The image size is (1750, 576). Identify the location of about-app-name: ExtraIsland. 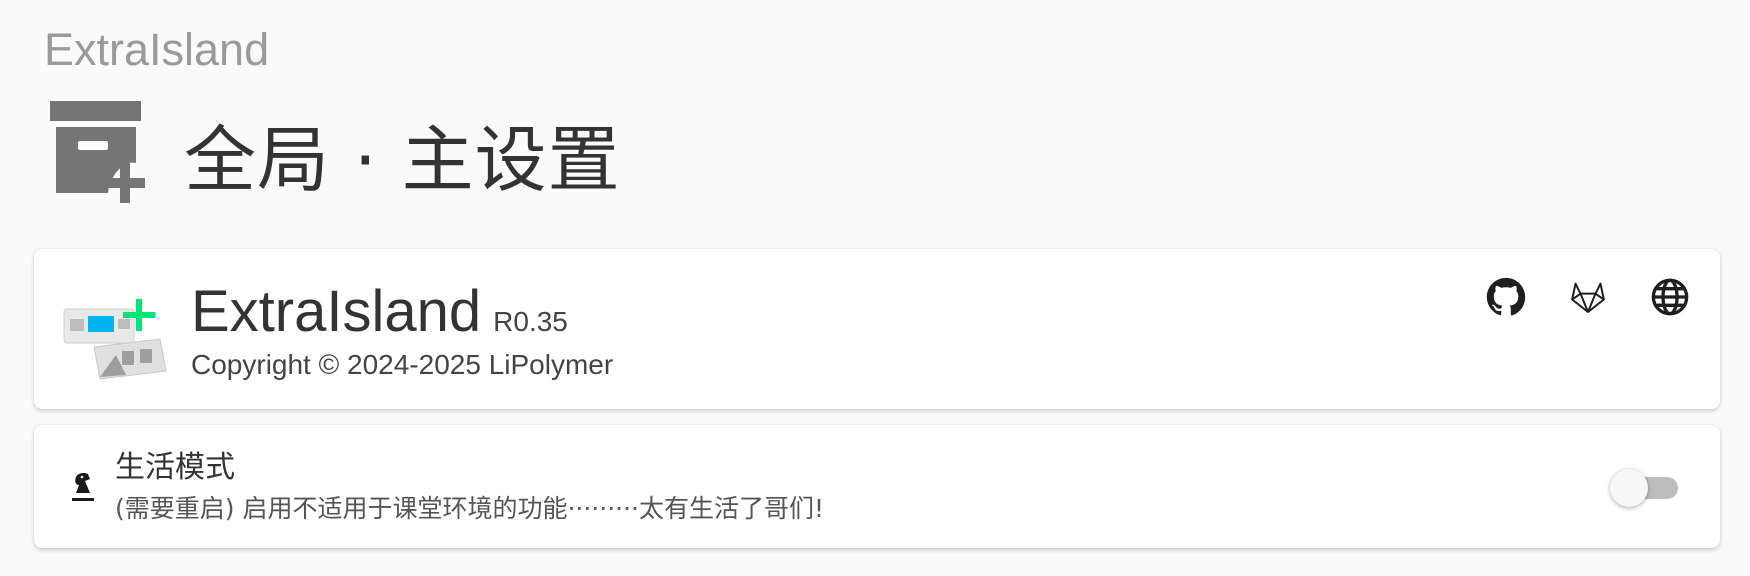
(336, 311).